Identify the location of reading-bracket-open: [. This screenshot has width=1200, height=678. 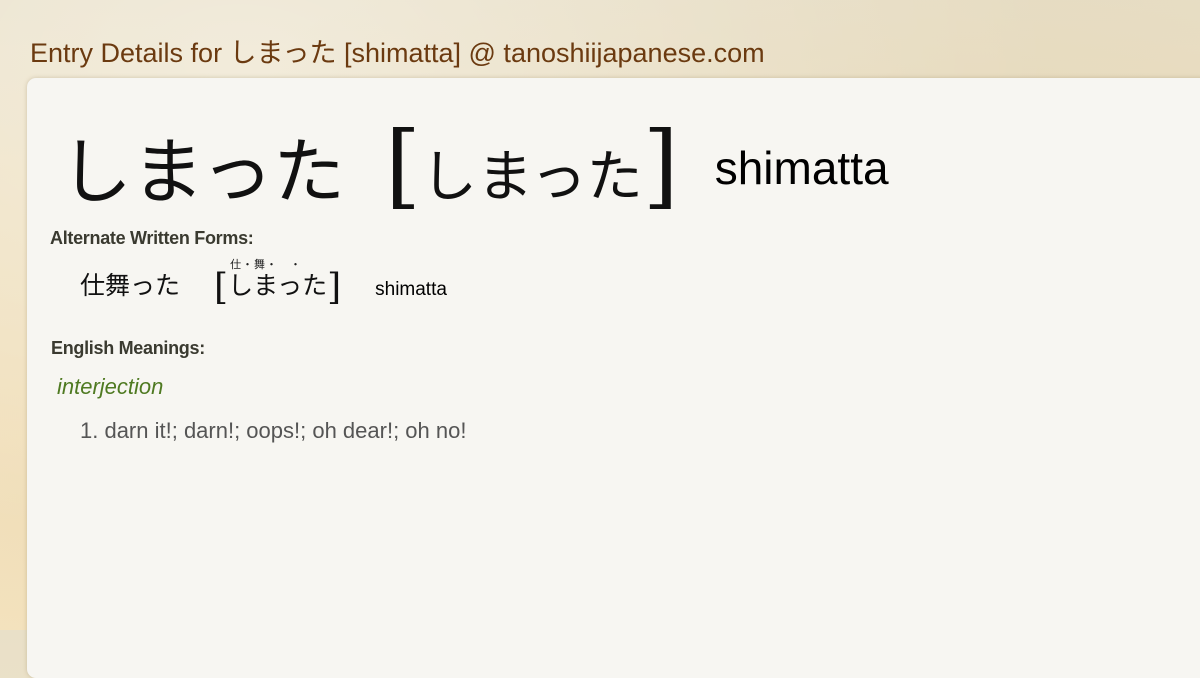
(403, 165).